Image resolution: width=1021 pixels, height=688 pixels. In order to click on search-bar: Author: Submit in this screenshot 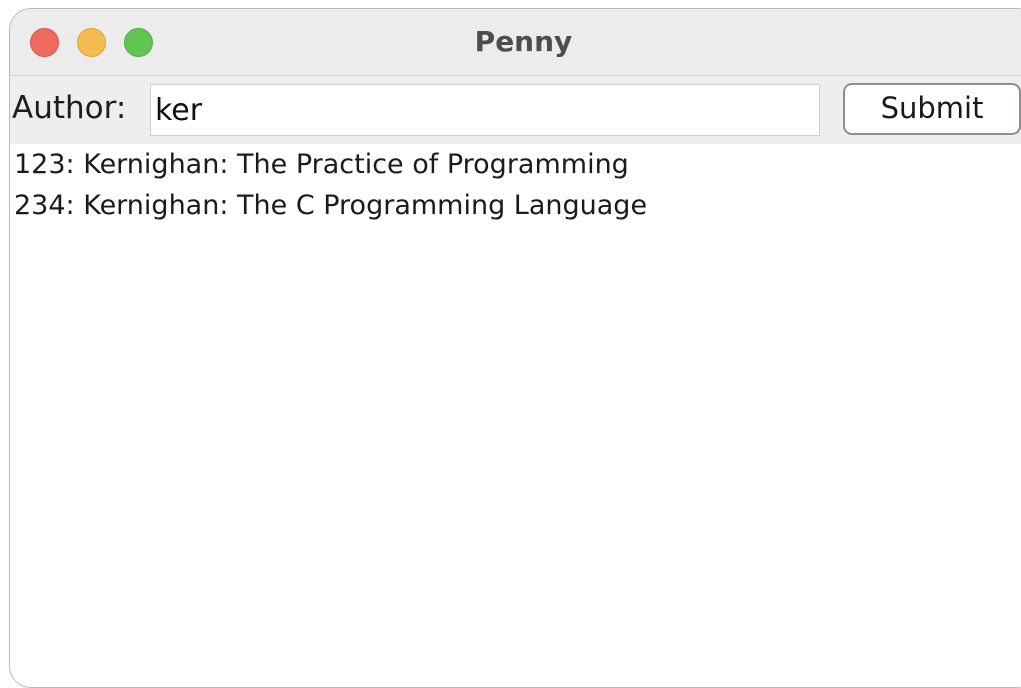, I will do `click(515, 110)`.